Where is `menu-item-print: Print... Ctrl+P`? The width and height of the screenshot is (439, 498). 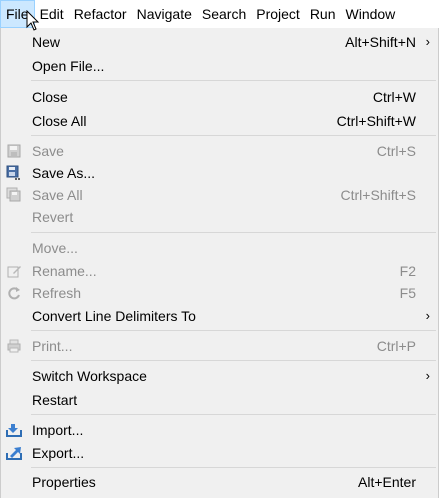 menu-item-print: Print... Ctrl+P is located at coordinates (219, 346).